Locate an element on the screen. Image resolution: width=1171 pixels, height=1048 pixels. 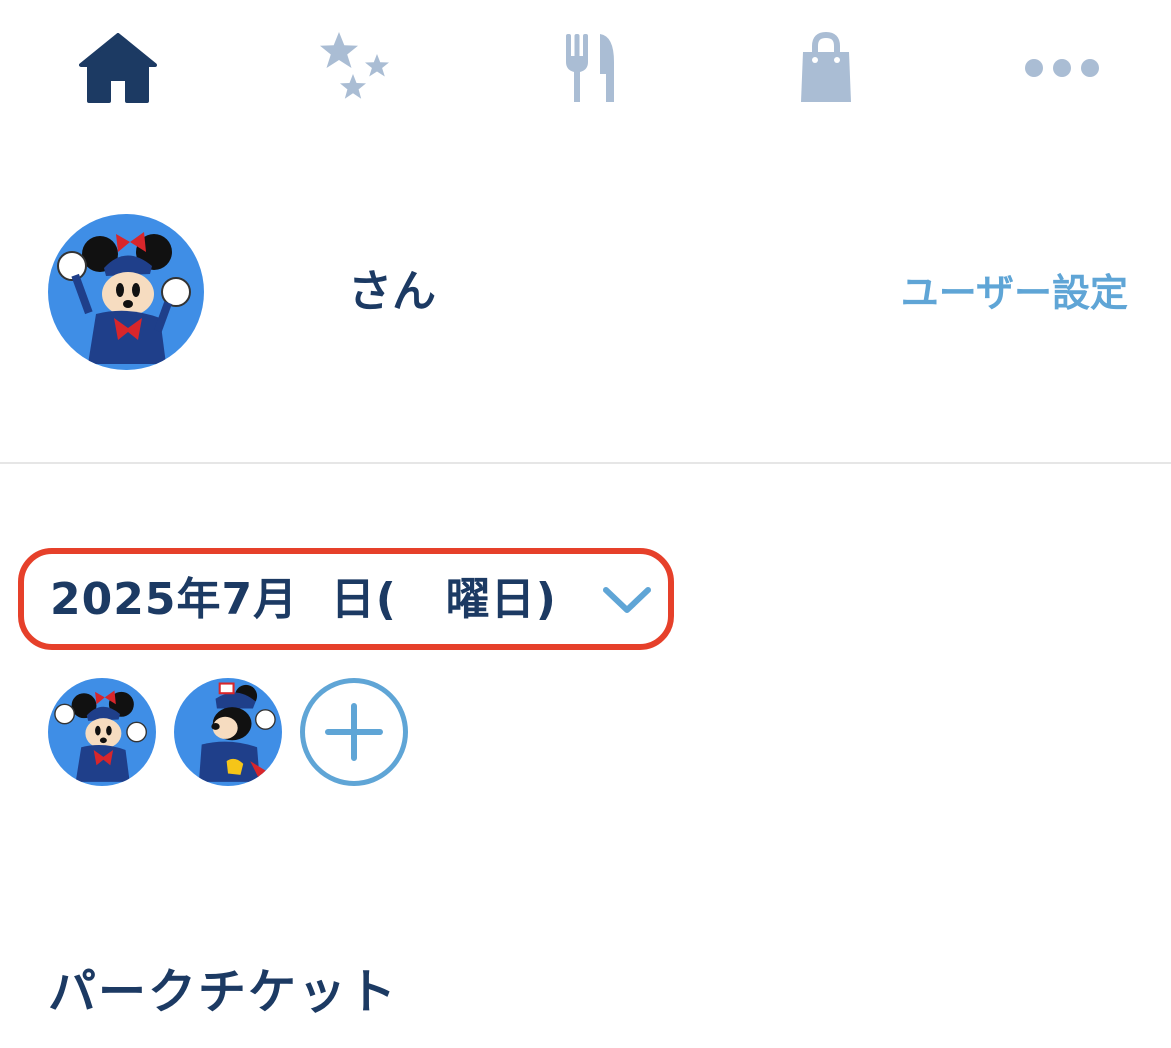
home-icon is located at coordinates (118, 68).